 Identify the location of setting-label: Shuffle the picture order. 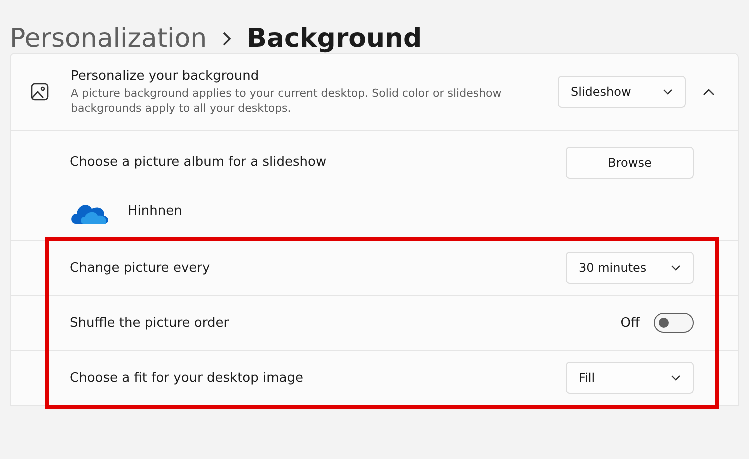
(150, 323).